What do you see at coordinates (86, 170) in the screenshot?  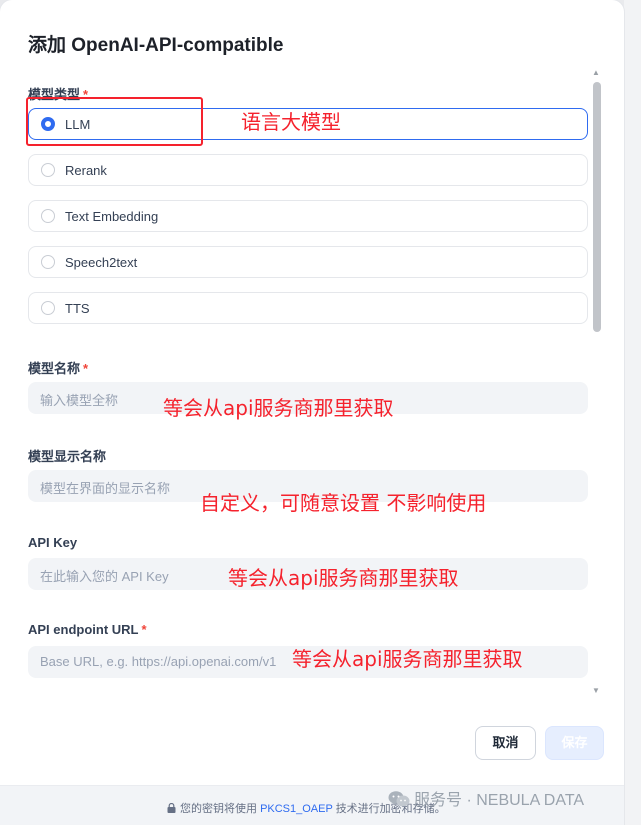 I see `radio-option-label: Rerank` at bounding box center [86, 170].